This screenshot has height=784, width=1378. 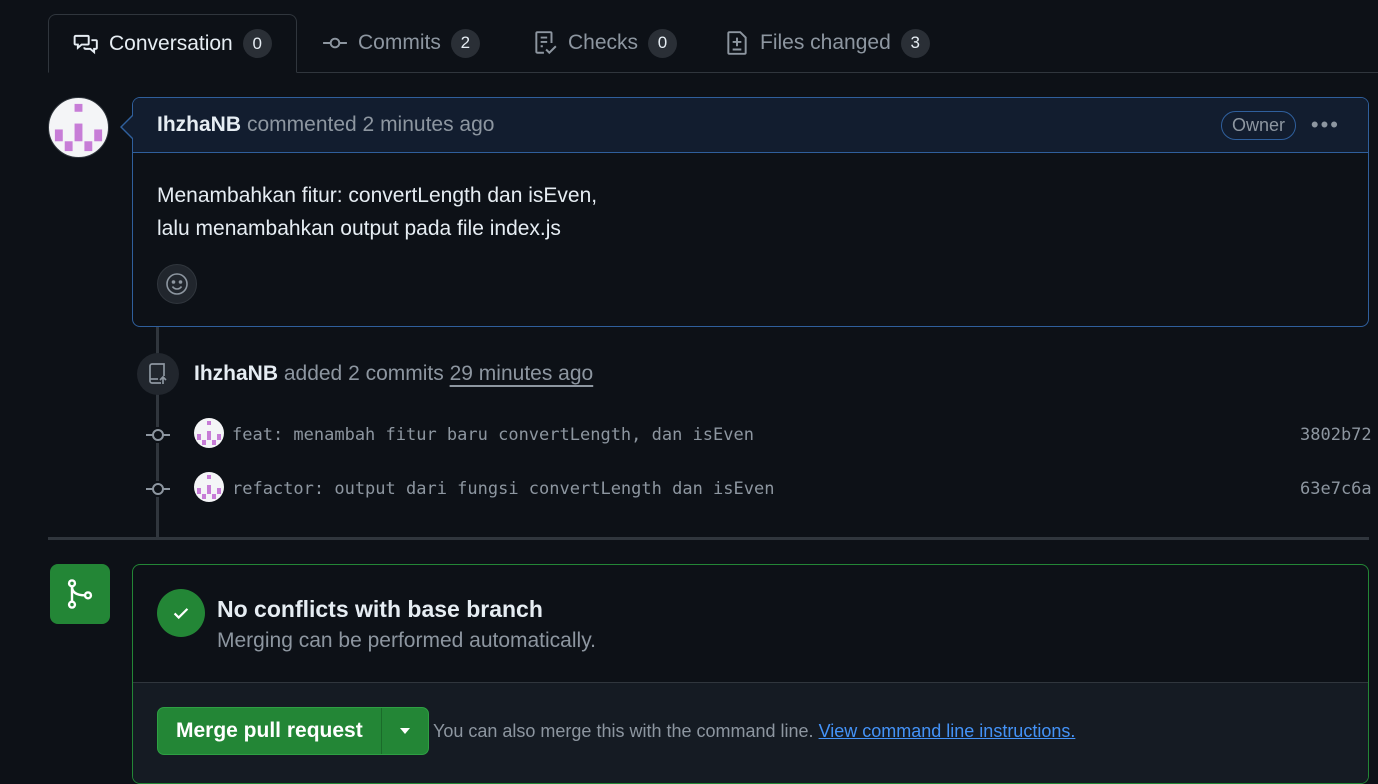 What do you see at coordinates (1336, 489) in the screenshot?
I see `commit-sha-link: 63e7c6a` at bounding box center [1336, 489].